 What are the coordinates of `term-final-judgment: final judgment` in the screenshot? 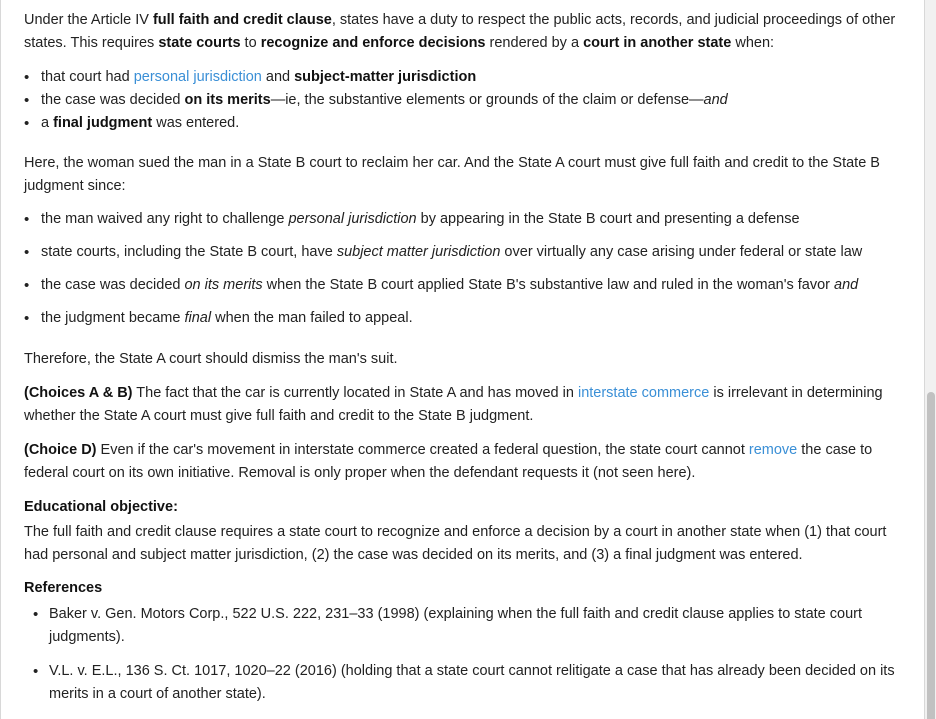 It's located at (103, 123).